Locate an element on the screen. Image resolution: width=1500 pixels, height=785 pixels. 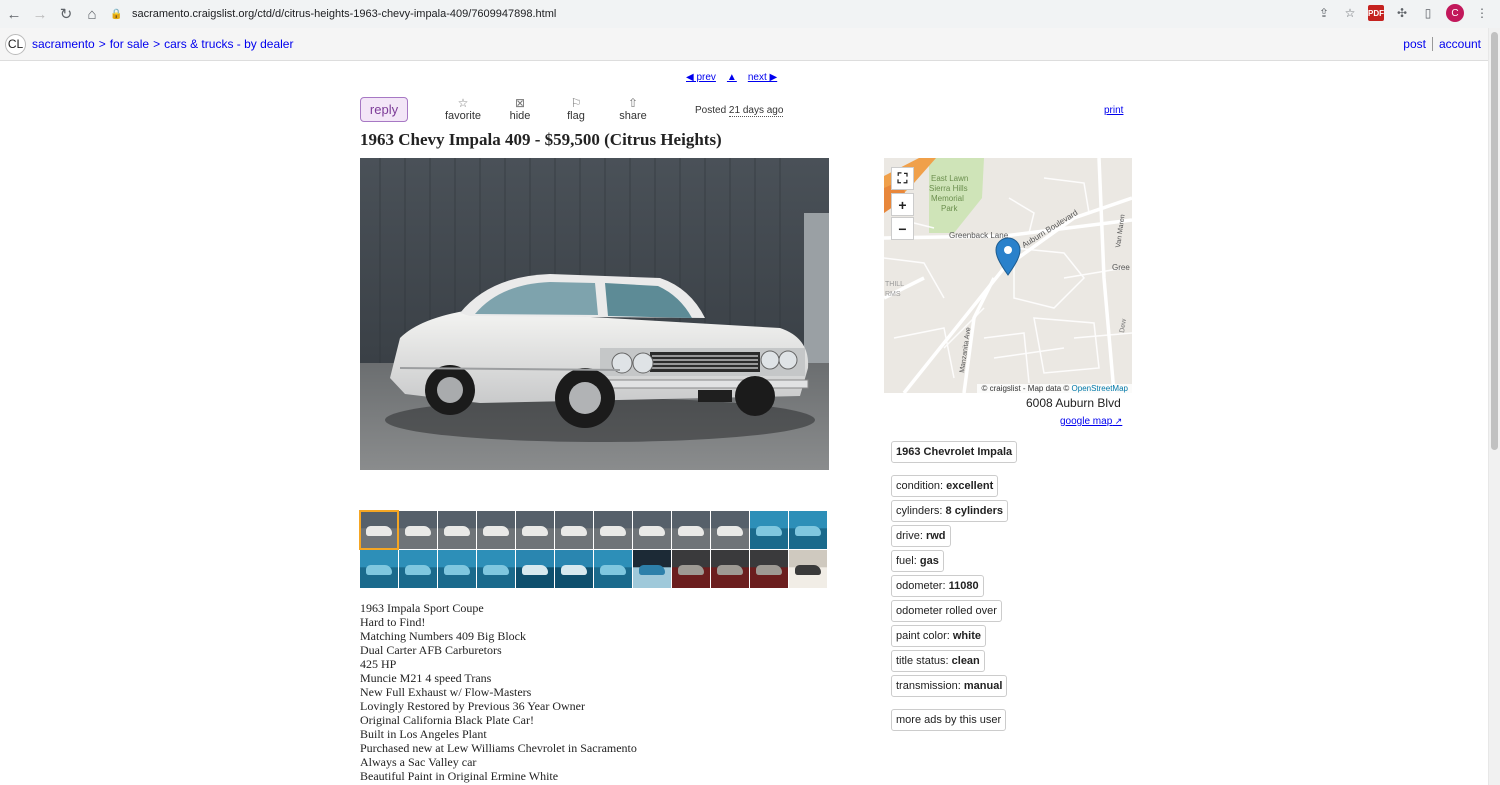
attribute-value: gas is located at coordinates (929, 561).